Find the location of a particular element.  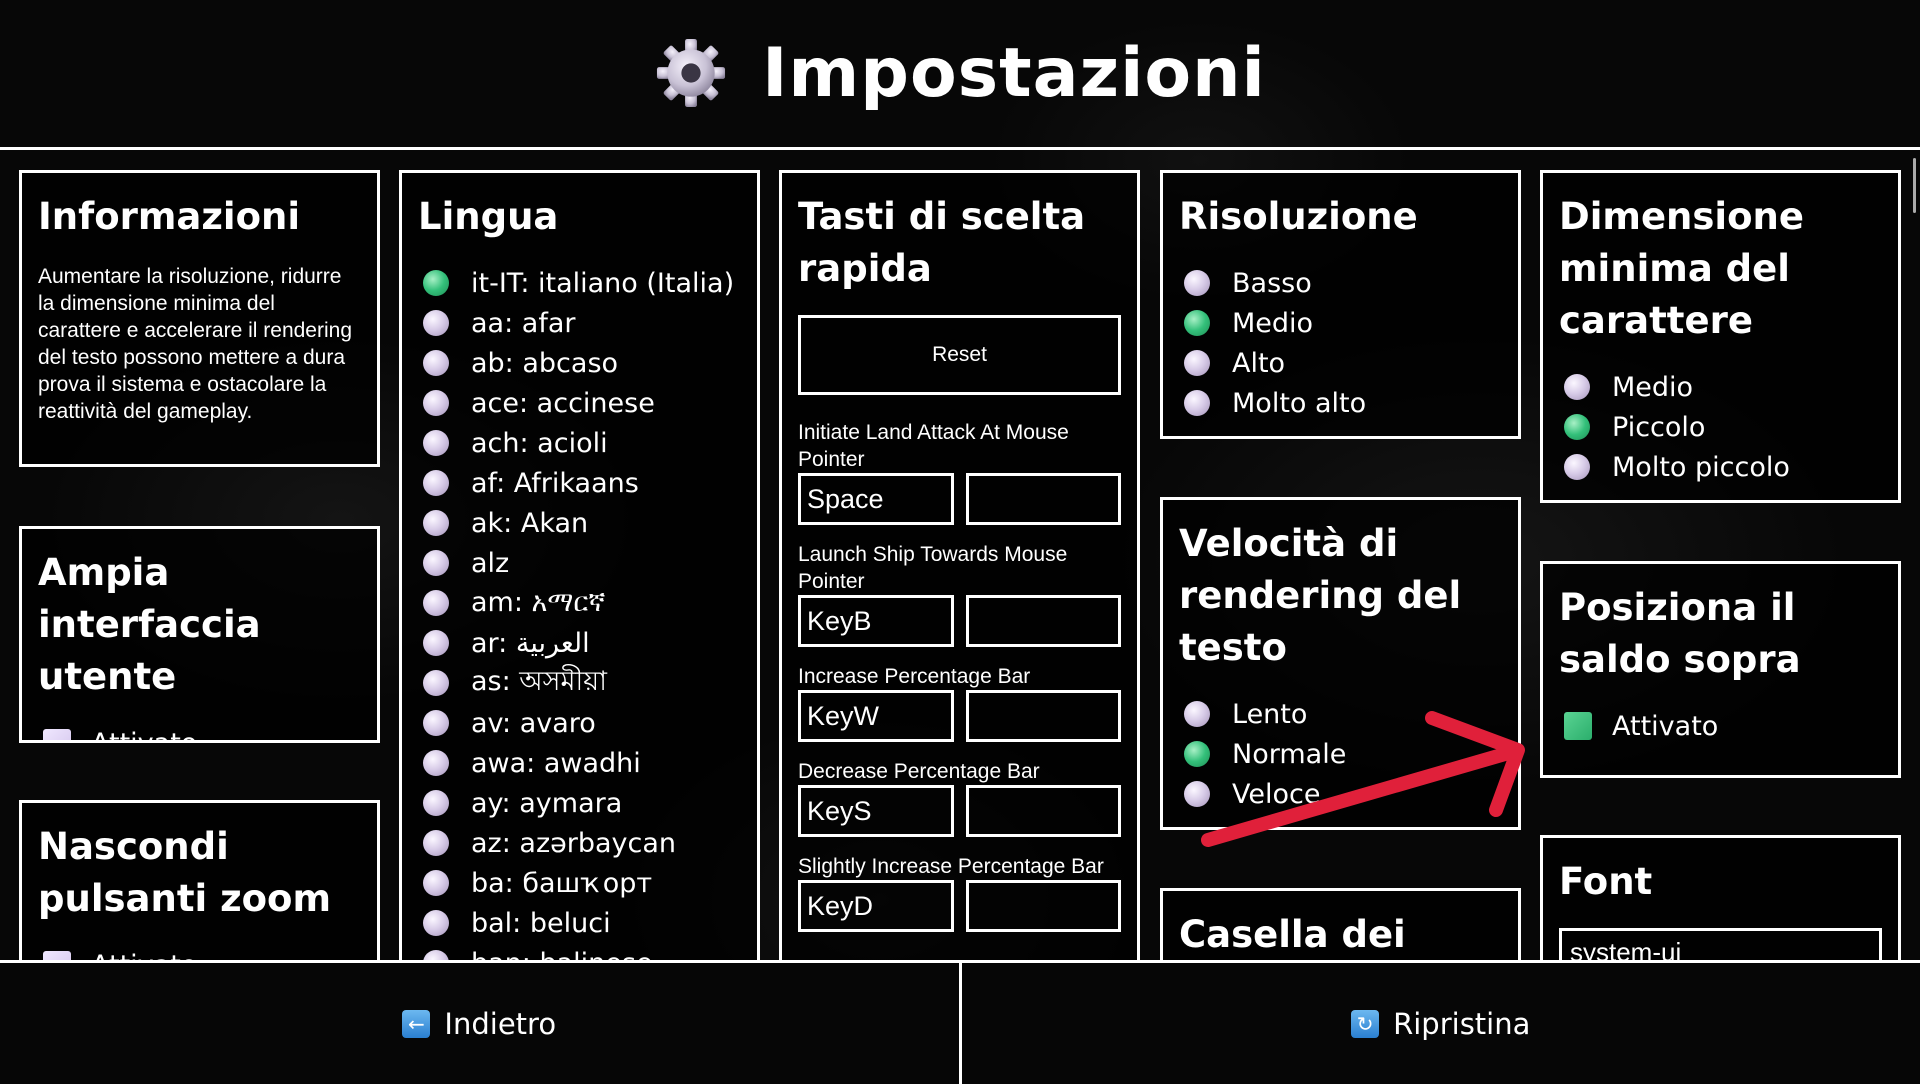

balance-top-toggle: Attivato is located at coordinates (1720, 726).